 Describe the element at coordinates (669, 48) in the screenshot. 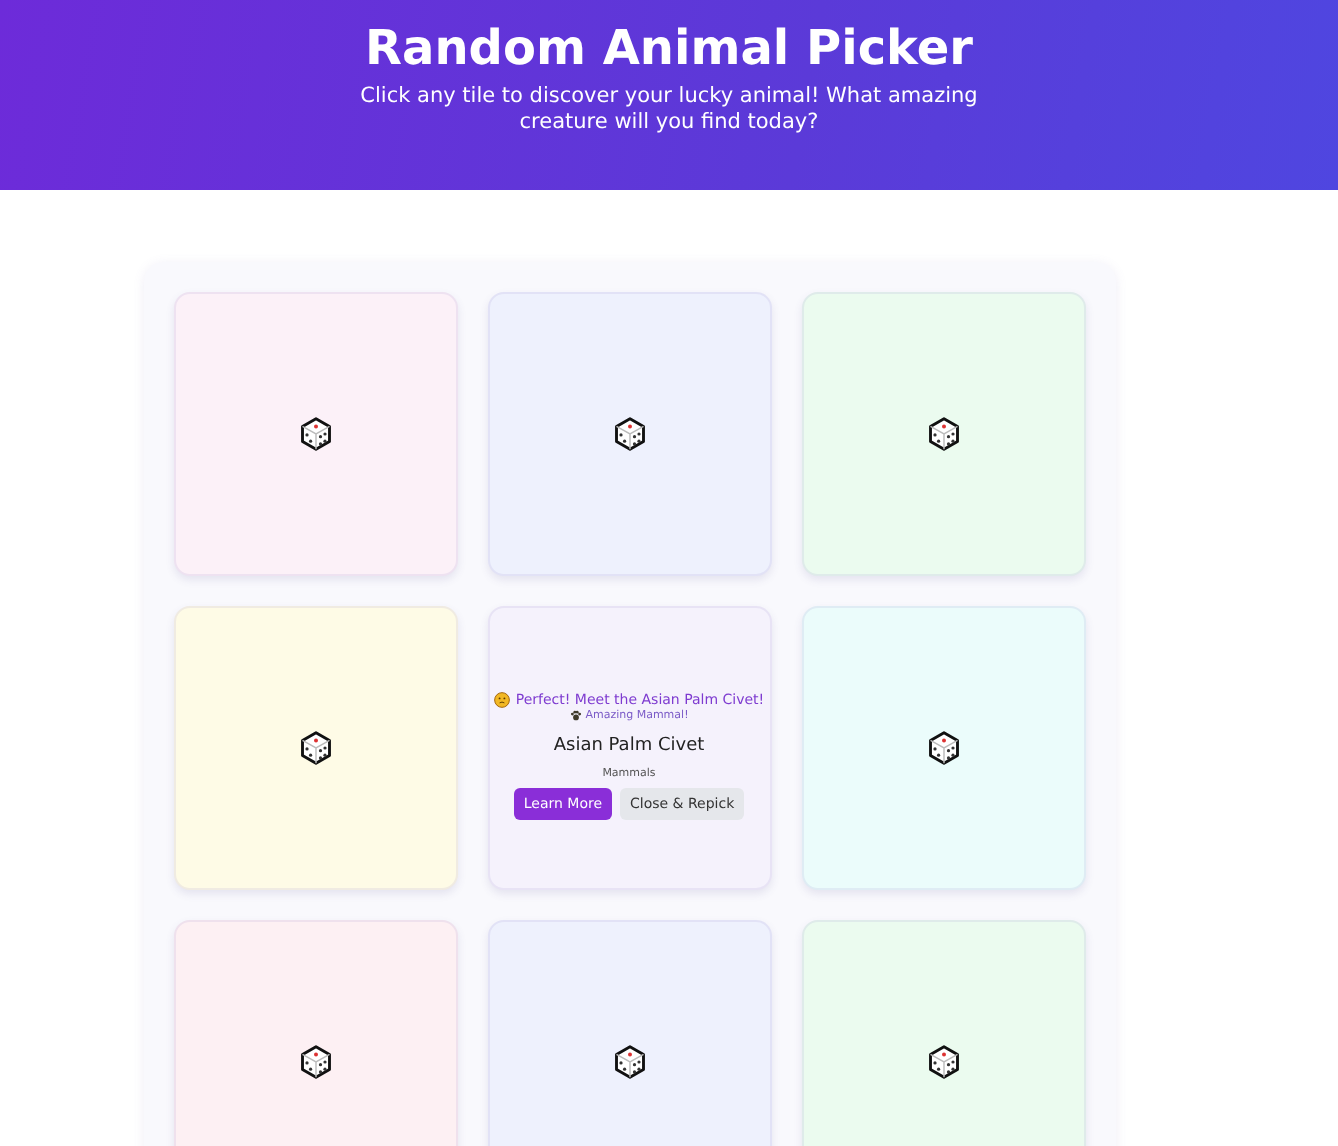

I see `page-title: Random Animal Picker` at that location.